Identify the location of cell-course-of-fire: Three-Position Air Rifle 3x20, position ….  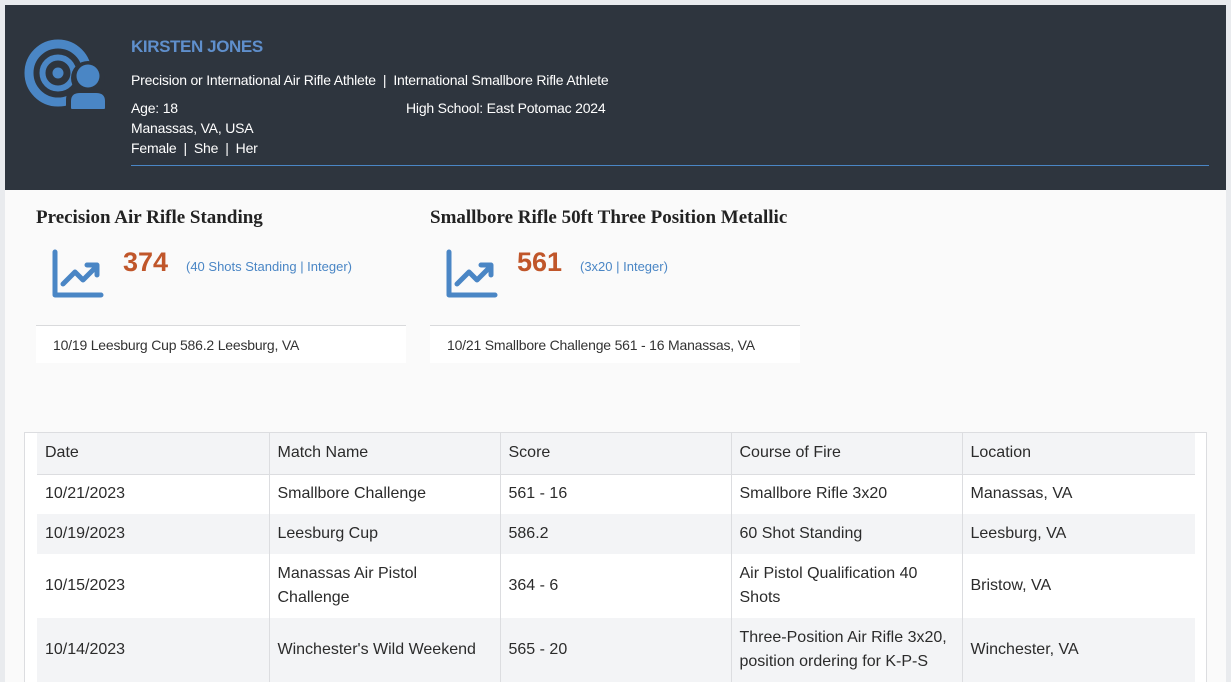
(847, 650).